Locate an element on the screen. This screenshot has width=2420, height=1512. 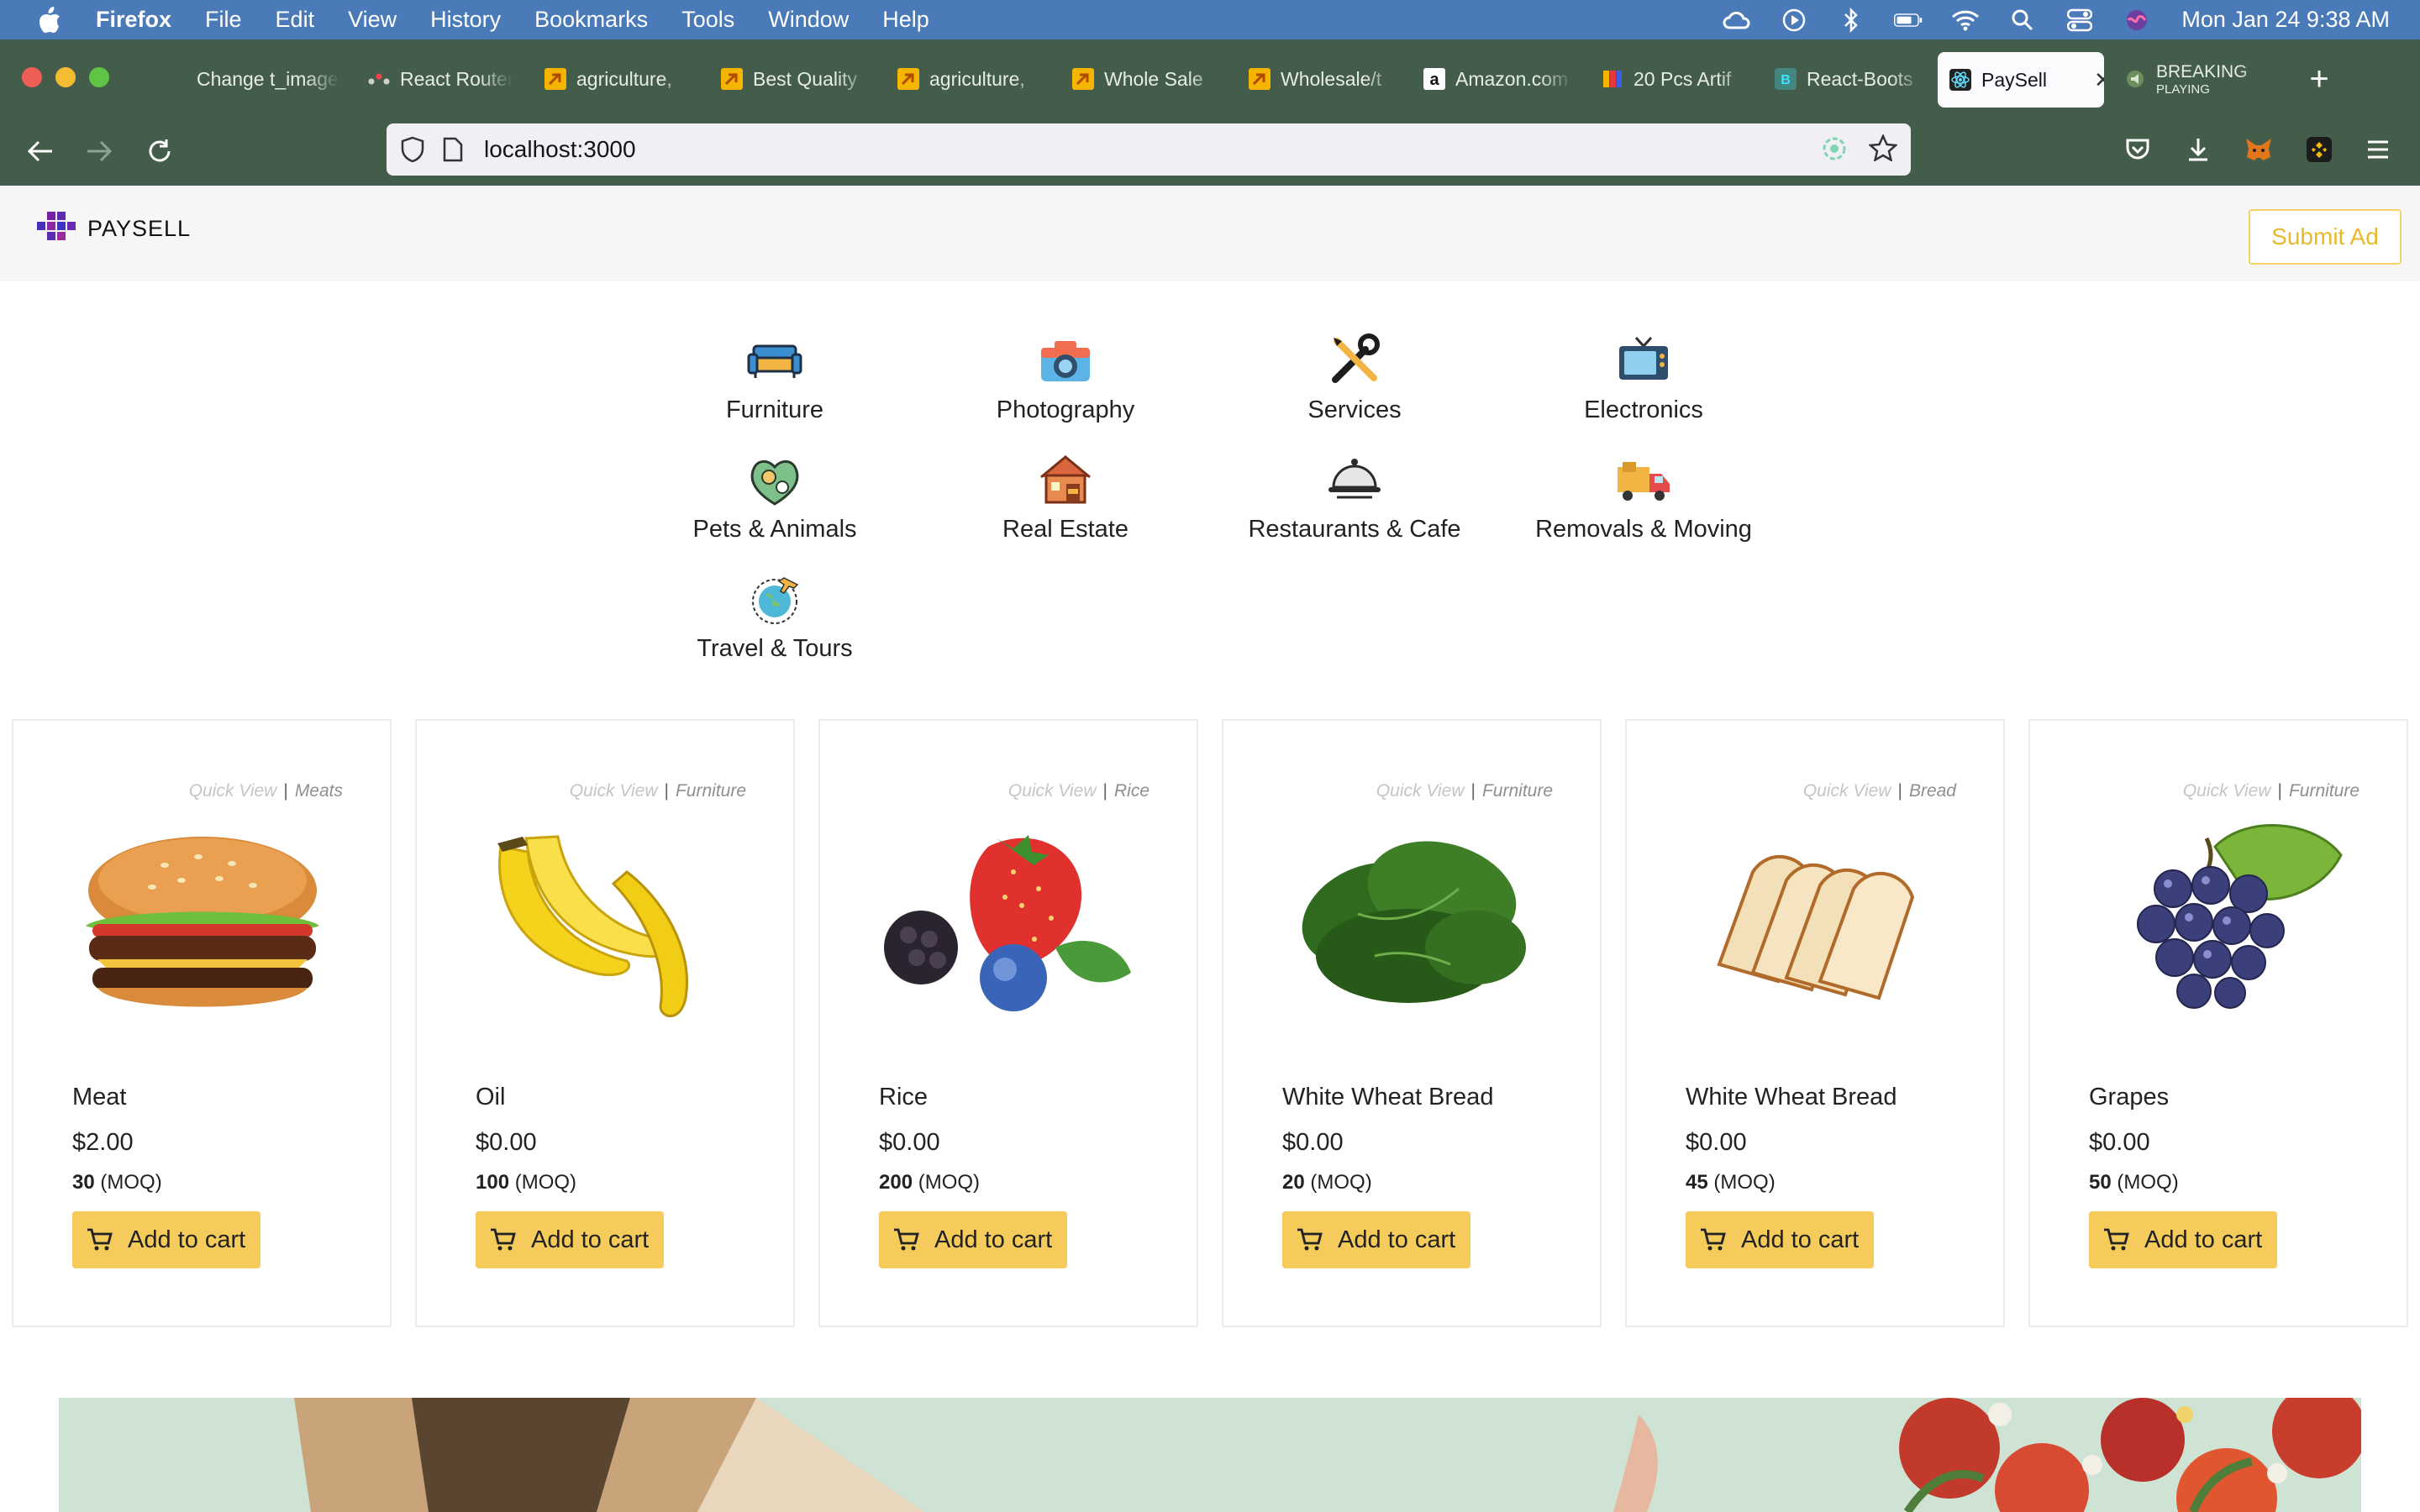
bookmark-star-icon is located at coordinates (1883, 149).